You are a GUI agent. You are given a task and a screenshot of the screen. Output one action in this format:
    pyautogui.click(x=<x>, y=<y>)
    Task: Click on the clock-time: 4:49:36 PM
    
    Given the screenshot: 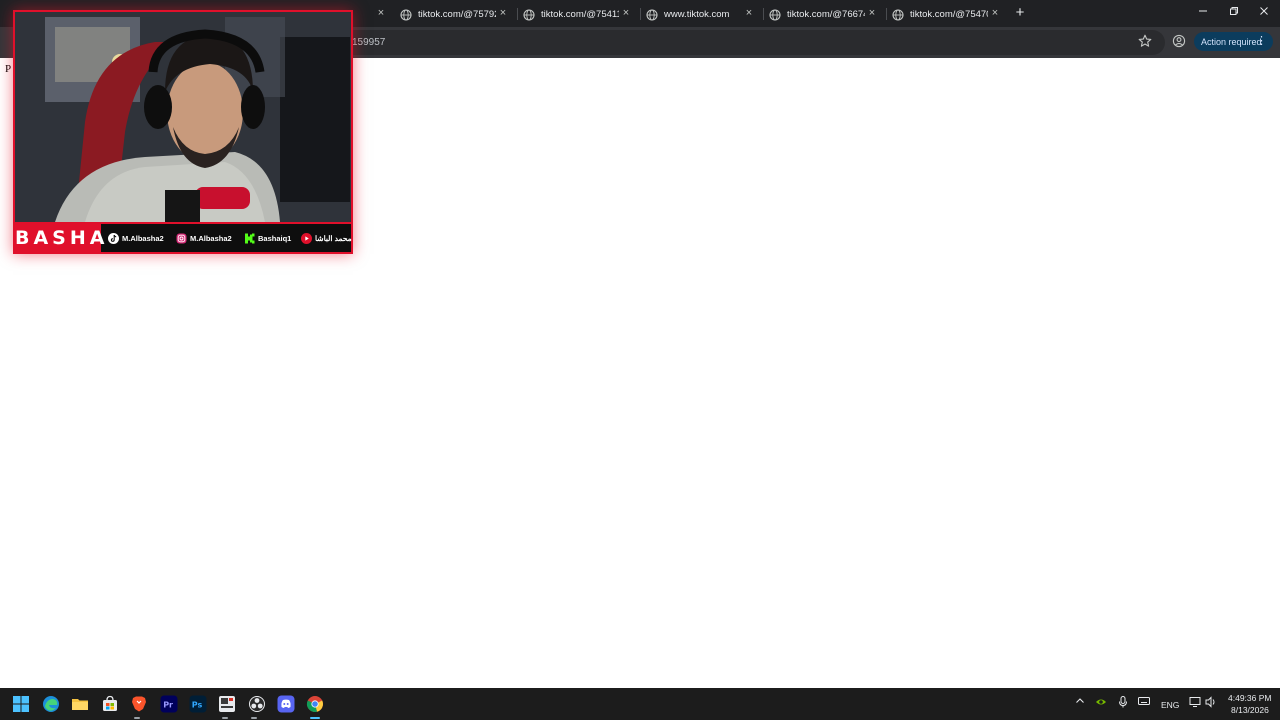 What is the action you would take?
    pyautogui.click(x=1249, y=698)
    